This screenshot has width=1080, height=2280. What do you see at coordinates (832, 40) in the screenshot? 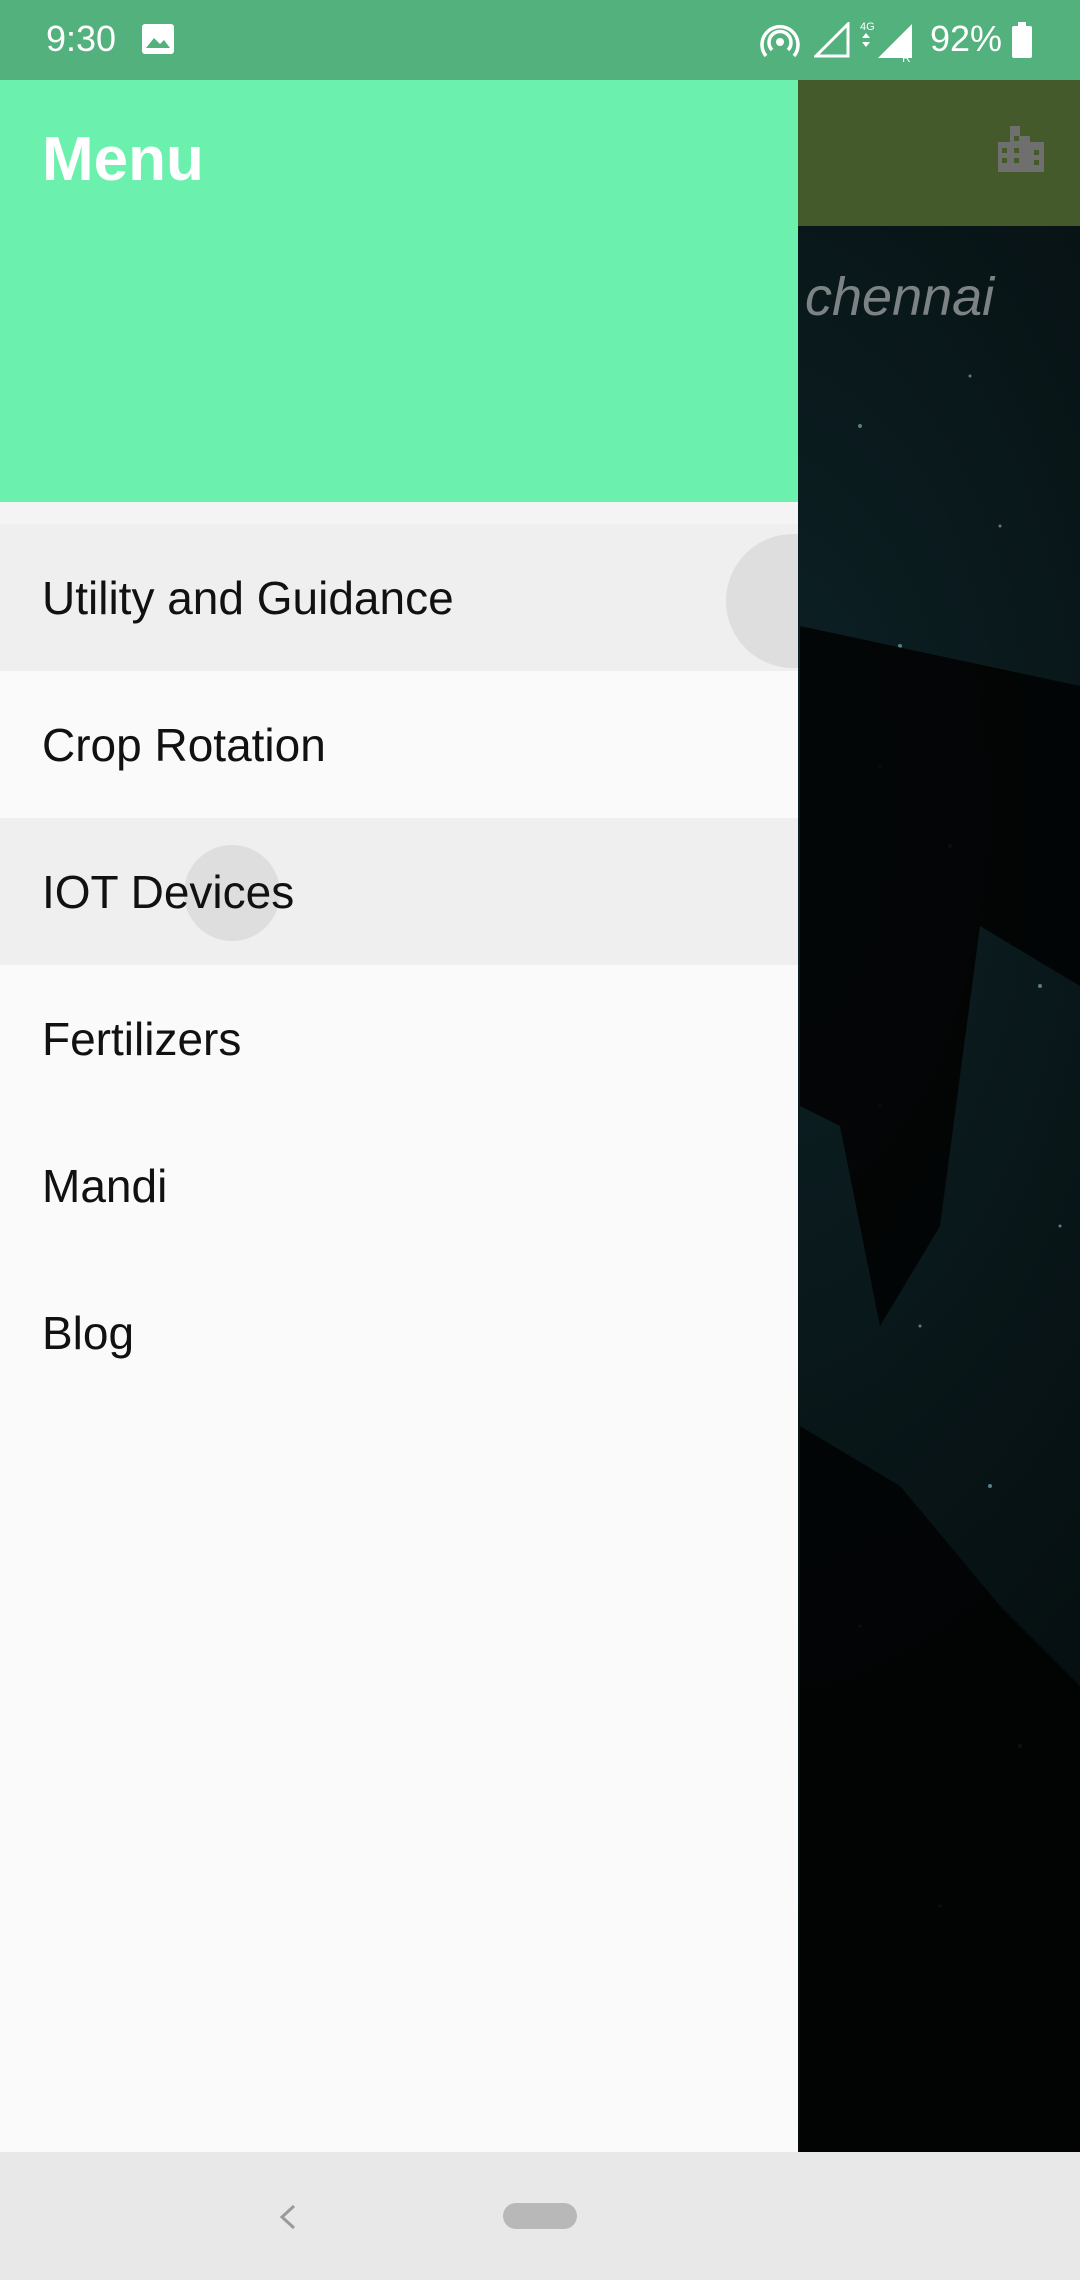
I see `signal-empty-icon` at bounding box center [832, 40].